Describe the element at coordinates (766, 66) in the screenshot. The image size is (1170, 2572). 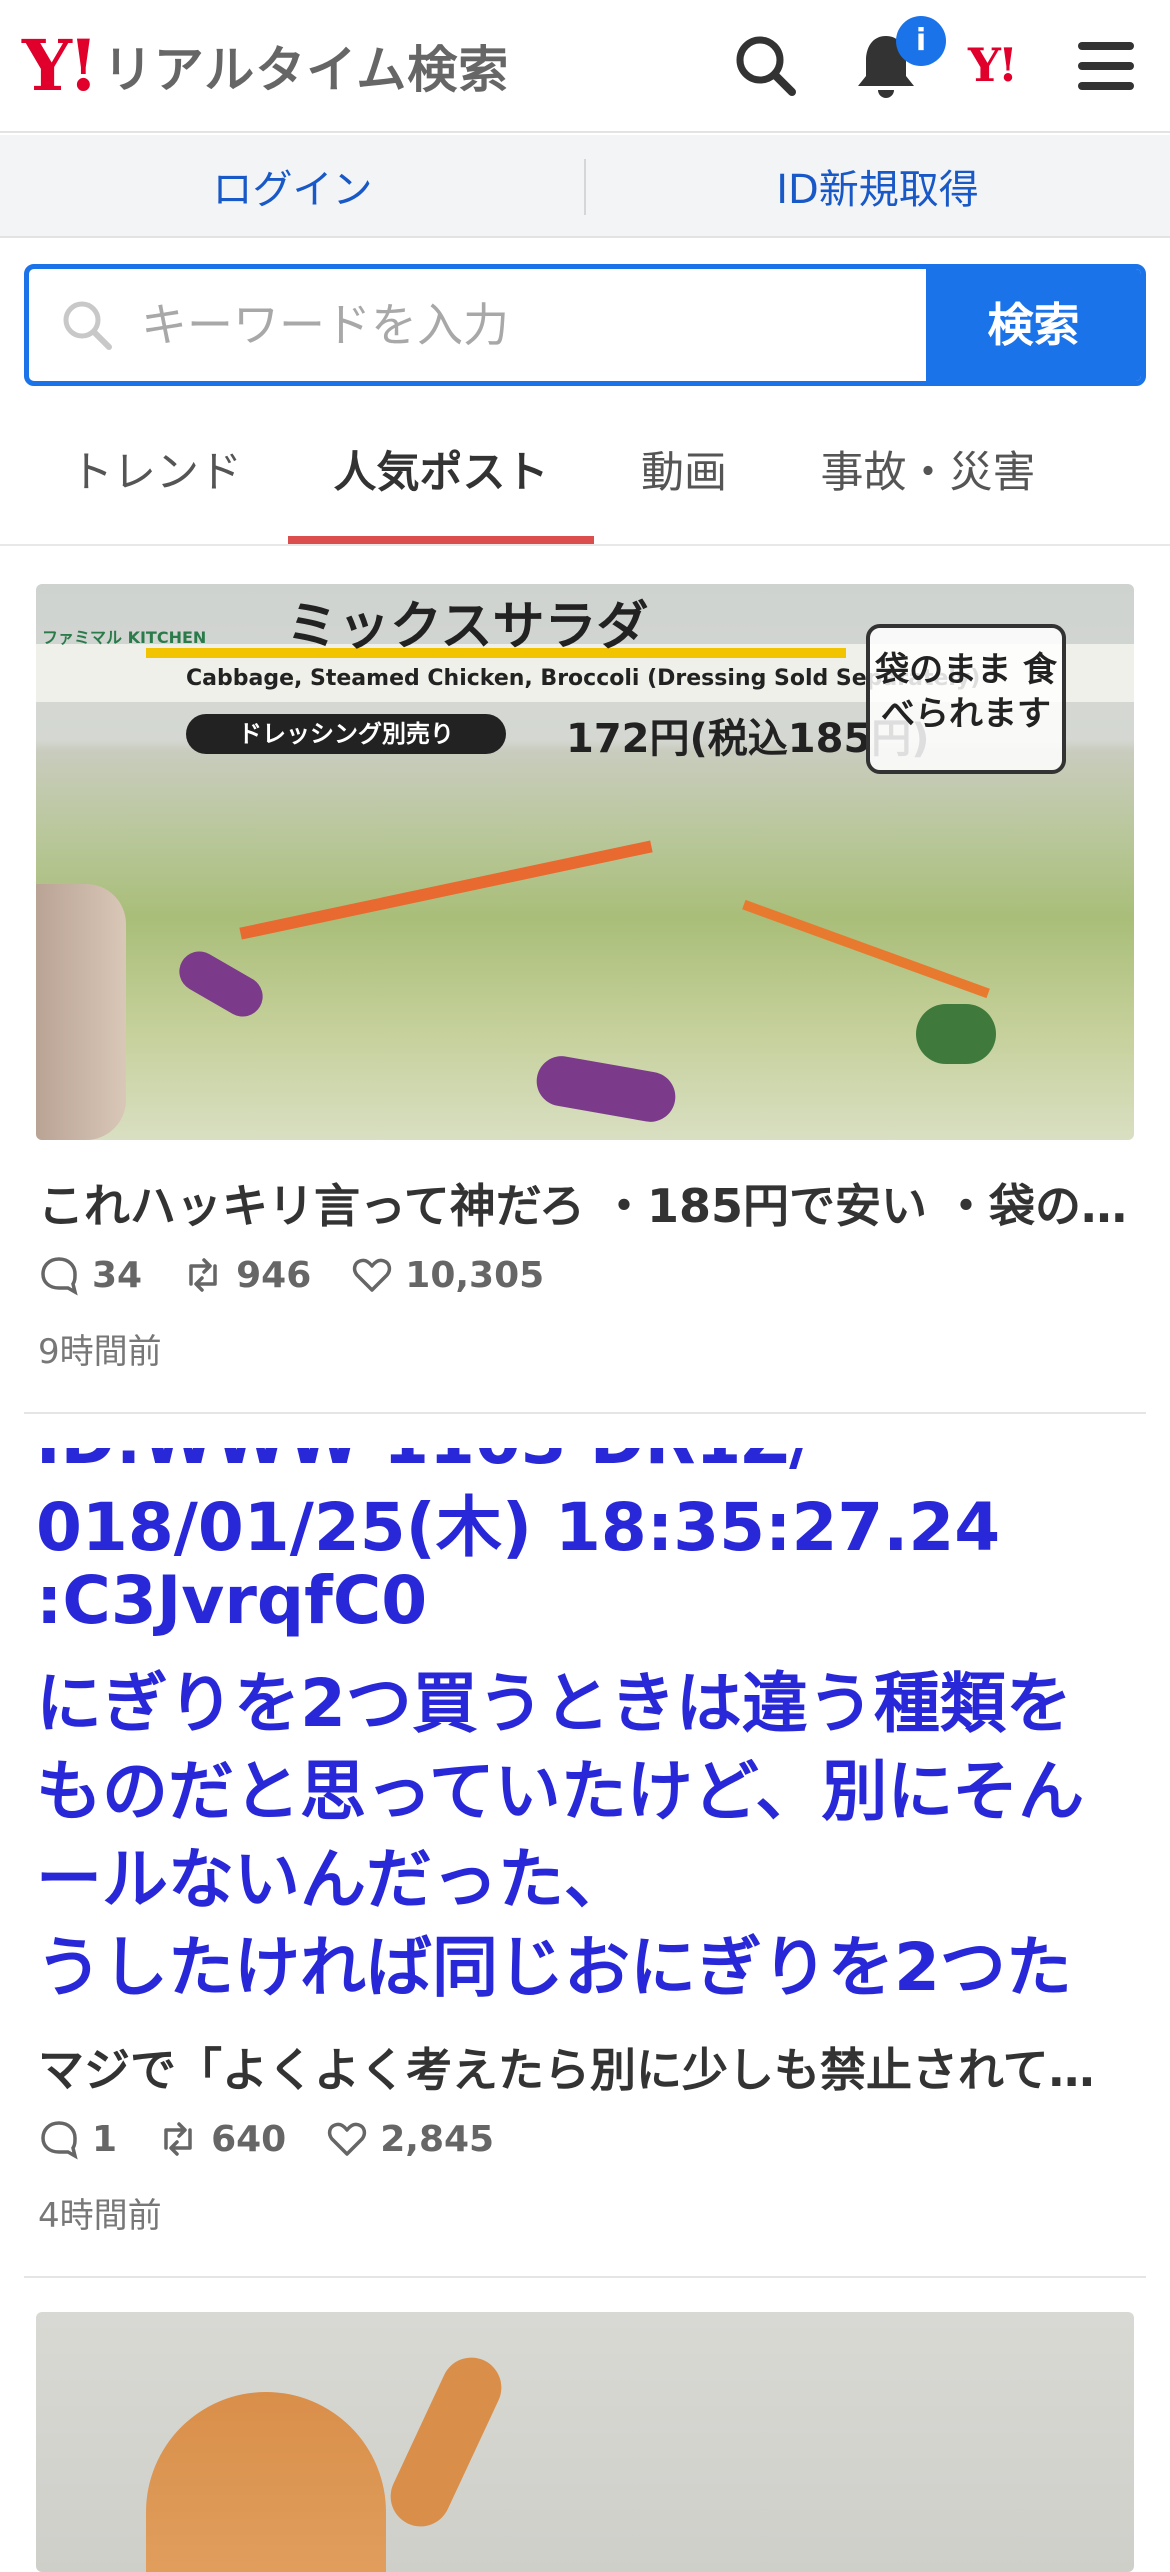
I see `search-icon` at that location.